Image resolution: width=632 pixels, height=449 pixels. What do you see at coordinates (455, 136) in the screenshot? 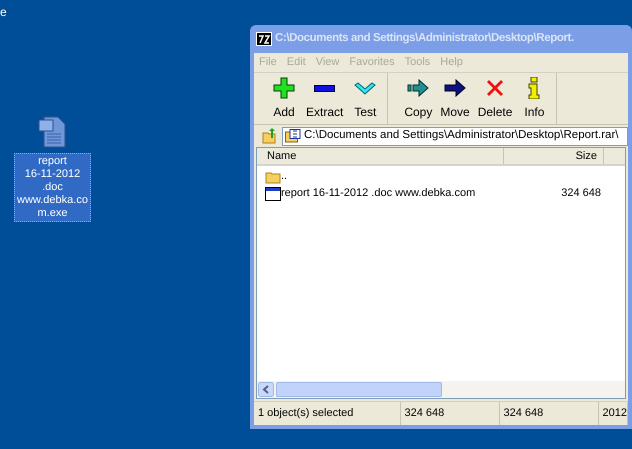
I see `address-field: C:\Documents and Settings\Administrator\Desktop\Report.rar\` at bounding box center [455, 136].